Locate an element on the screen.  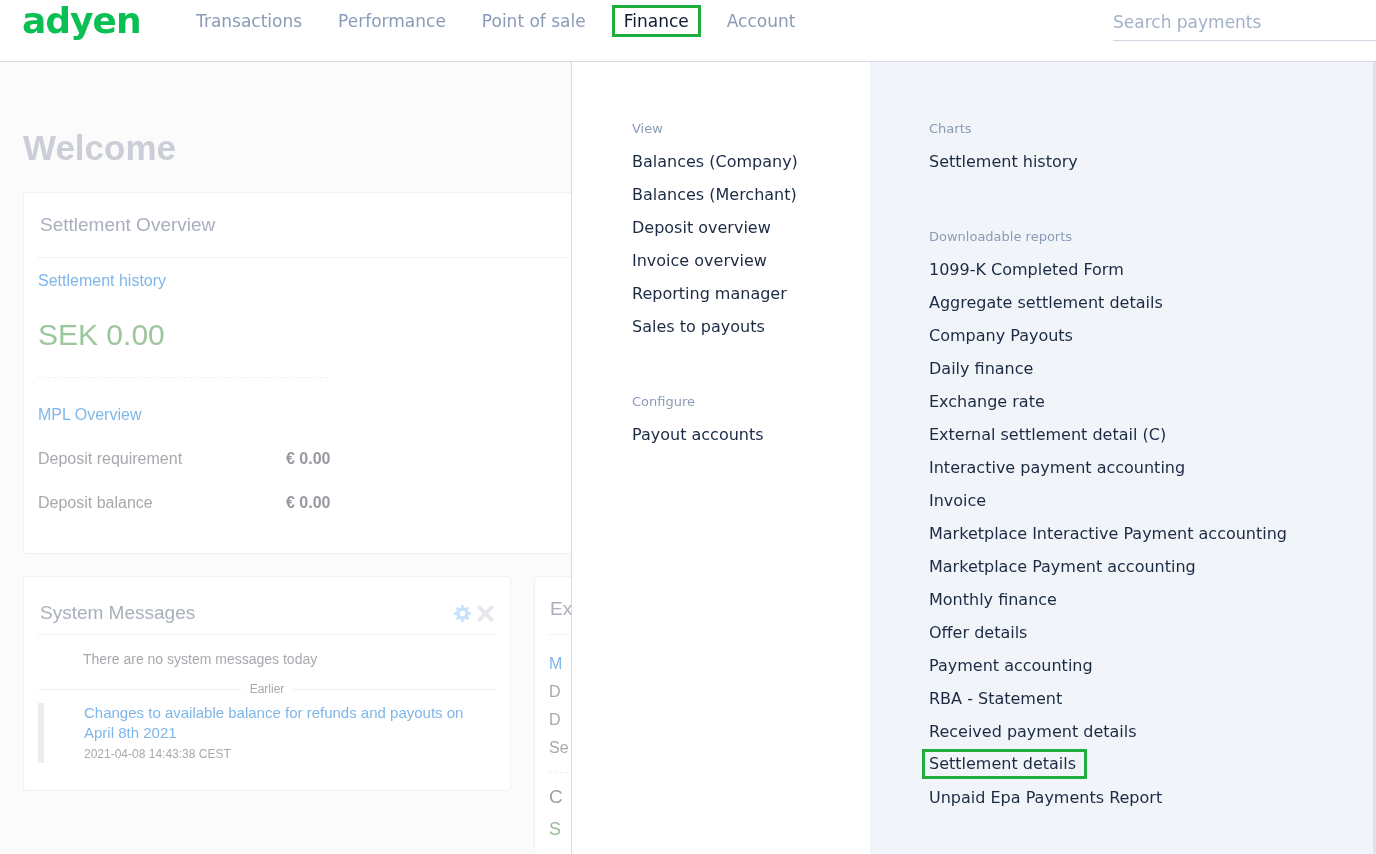
menu-item: Reporting manager is located at coordinates (709, 293).